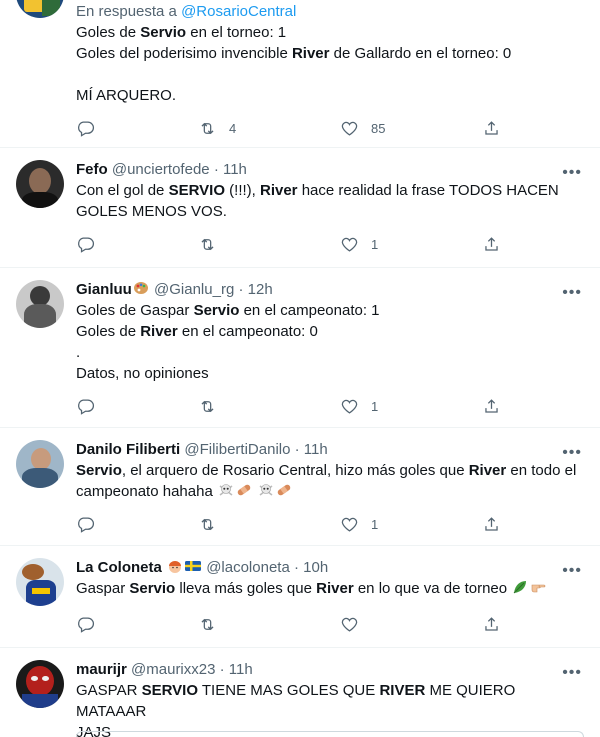  Describe the element at coordinates (248, 567) in the screenshot. I see `handle: @lacoloneta` at that location.